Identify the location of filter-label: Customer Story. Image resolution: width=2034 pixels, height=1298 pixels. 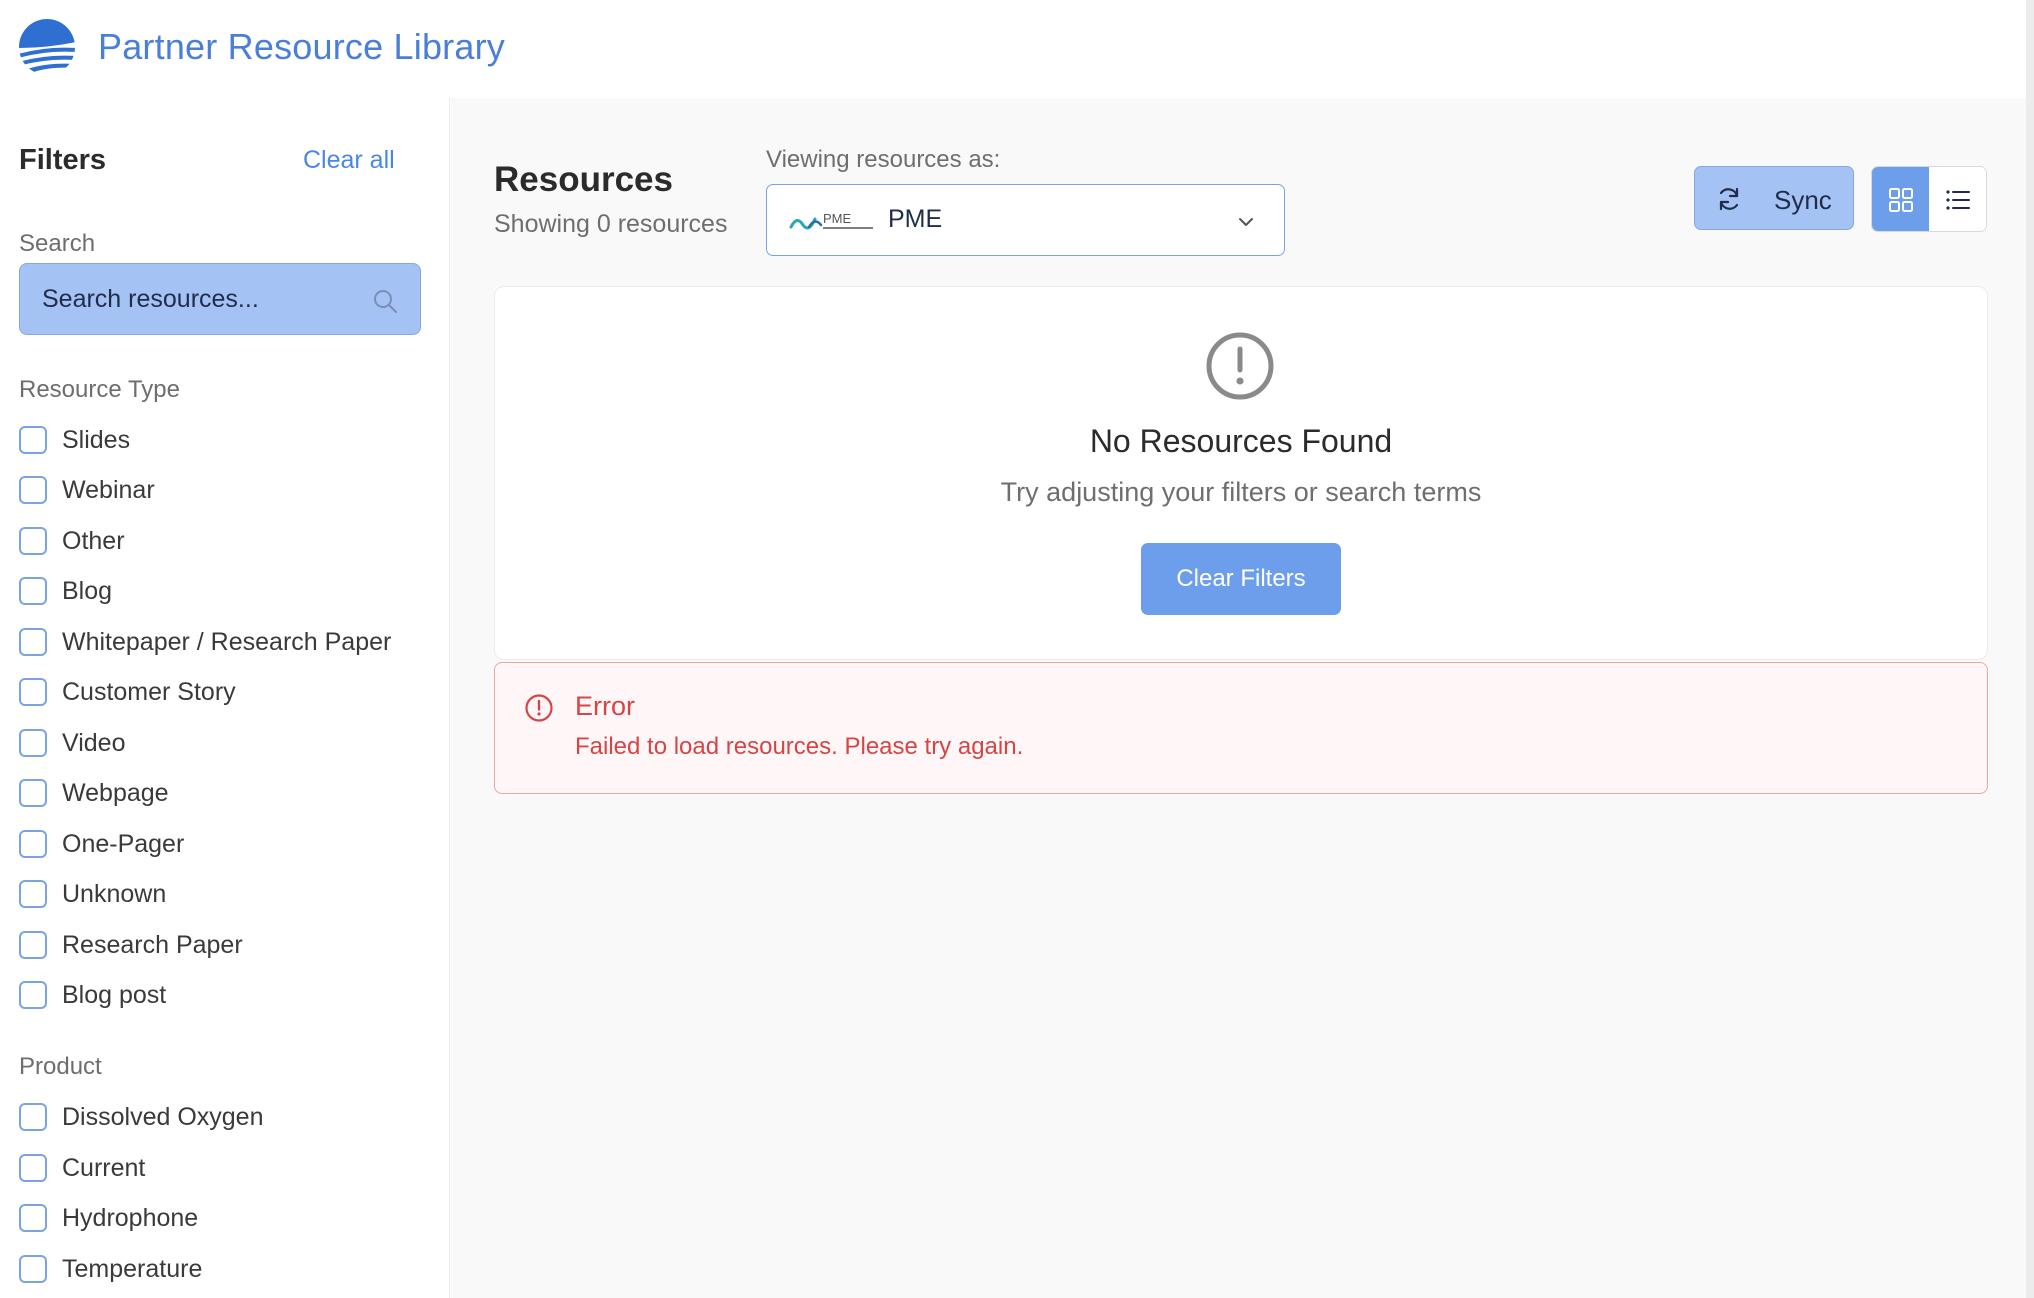
(149, 691).